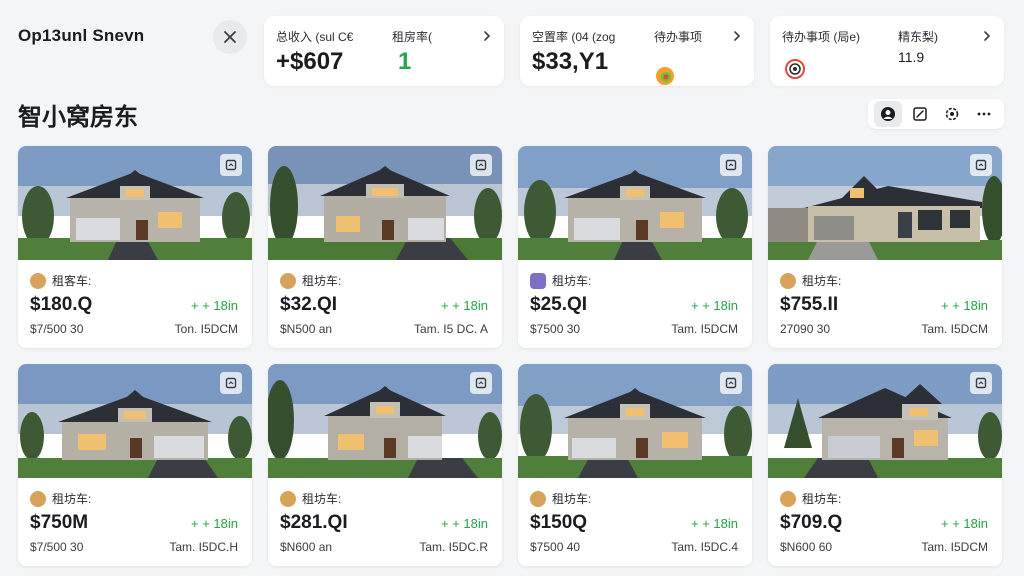 Image resolution: width=1024 pixels, height=576 pixels. I want to click on property-price: $755.II, so click(809, 304).